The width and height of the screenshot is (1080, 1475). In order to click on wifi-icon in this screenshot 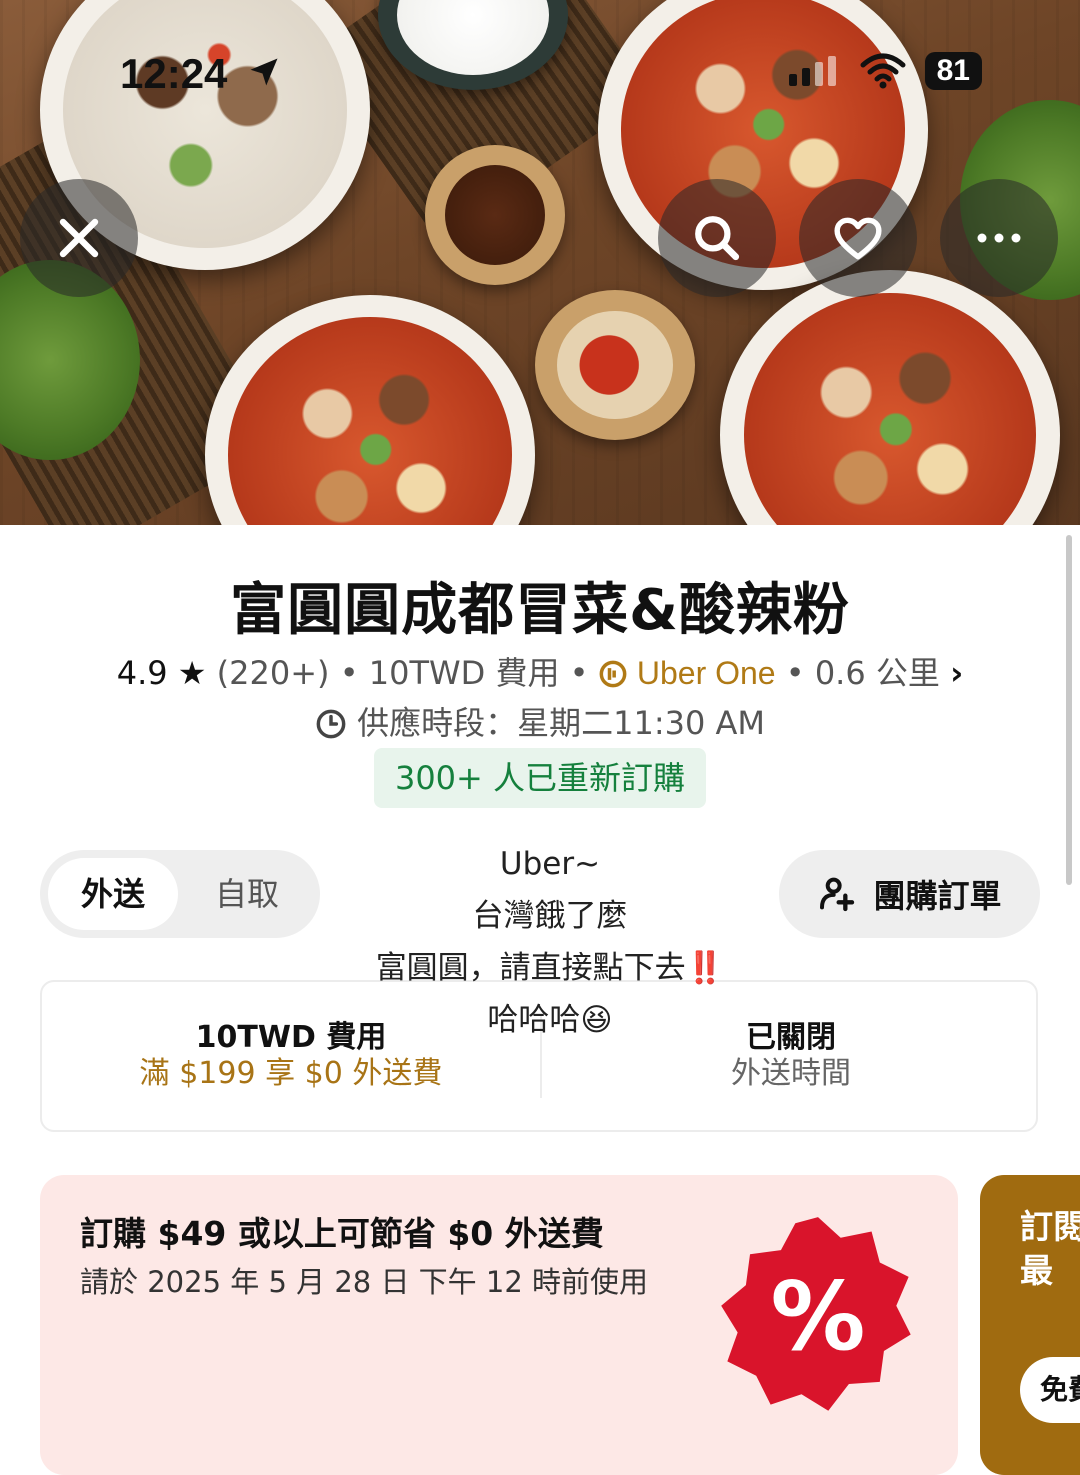, I will do `click(883, 71)`.